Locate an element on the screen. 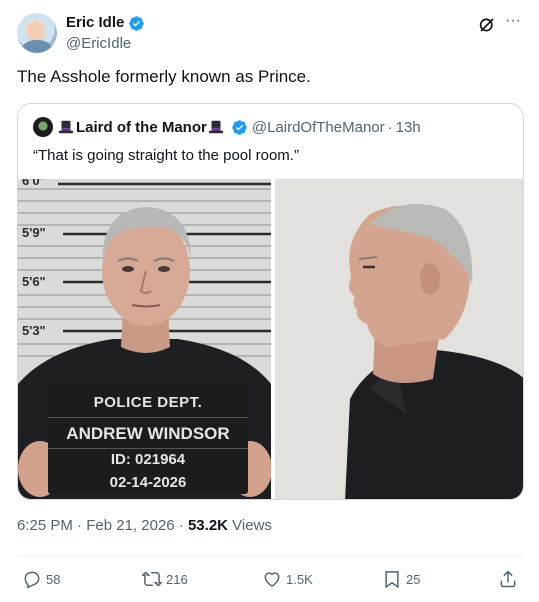  placard-dept: POLICE DEPT. is located at coordinates (148, 402).